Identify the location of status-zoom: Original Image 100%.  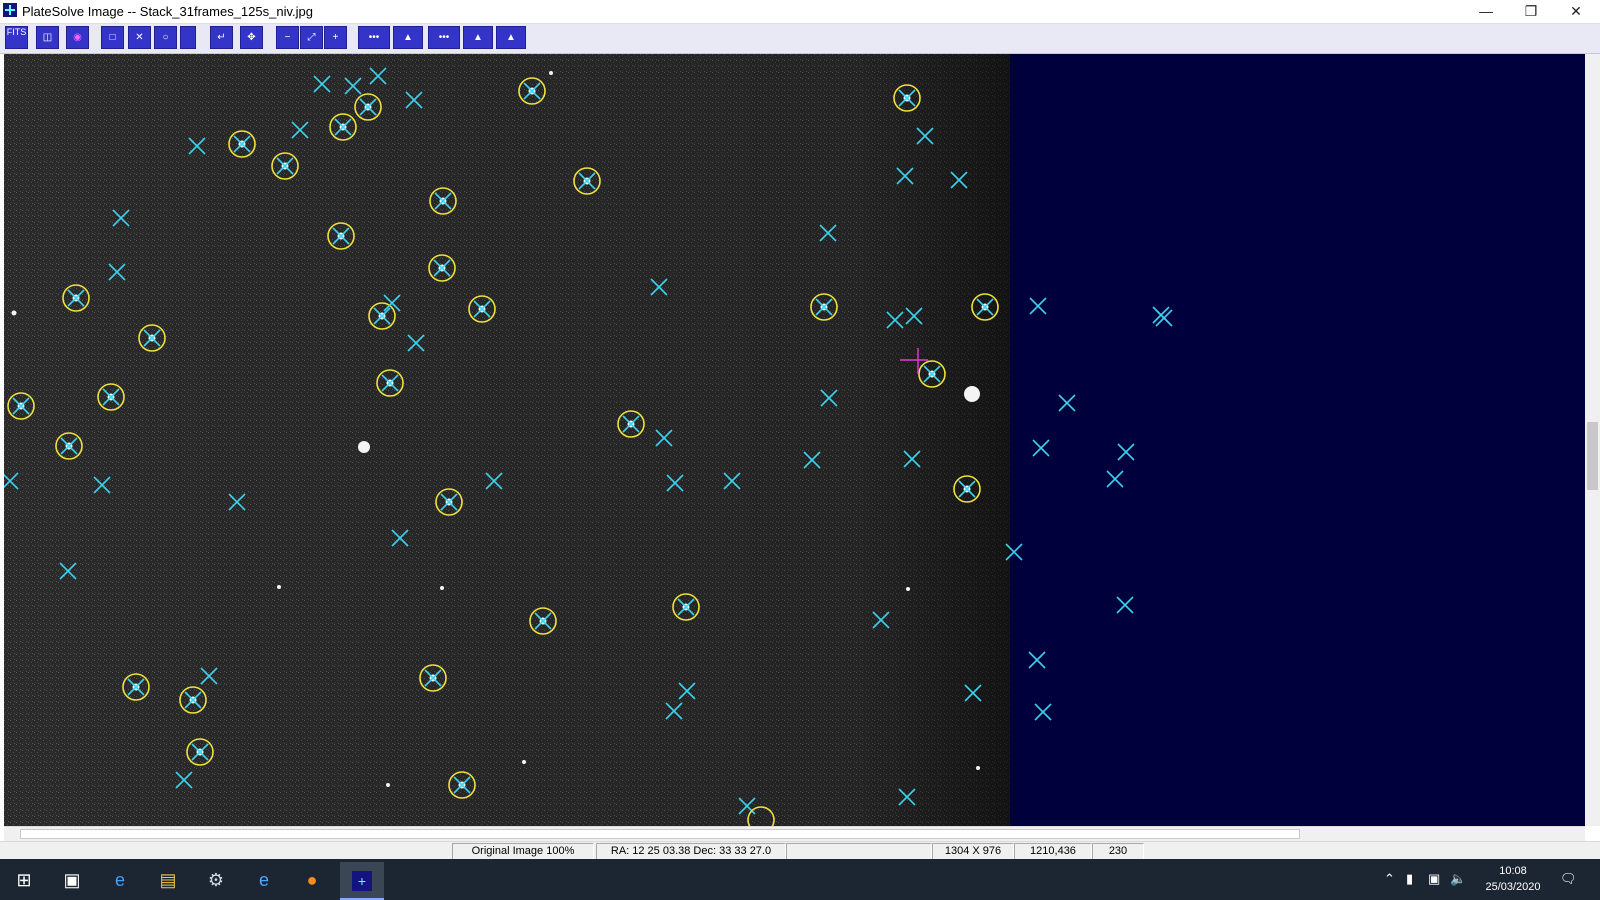
(523, 851).